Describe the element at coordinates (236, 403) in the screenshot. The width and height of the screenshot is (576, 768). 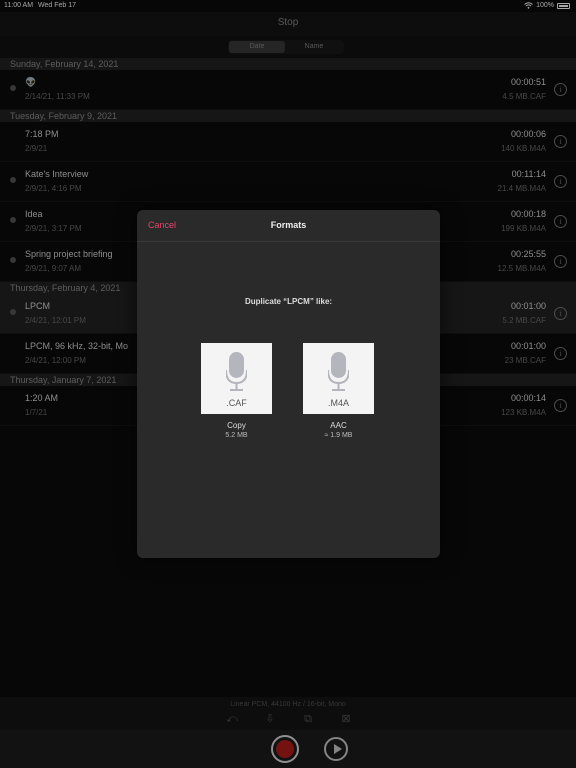
I see `format-extension: .CAF` at that location.